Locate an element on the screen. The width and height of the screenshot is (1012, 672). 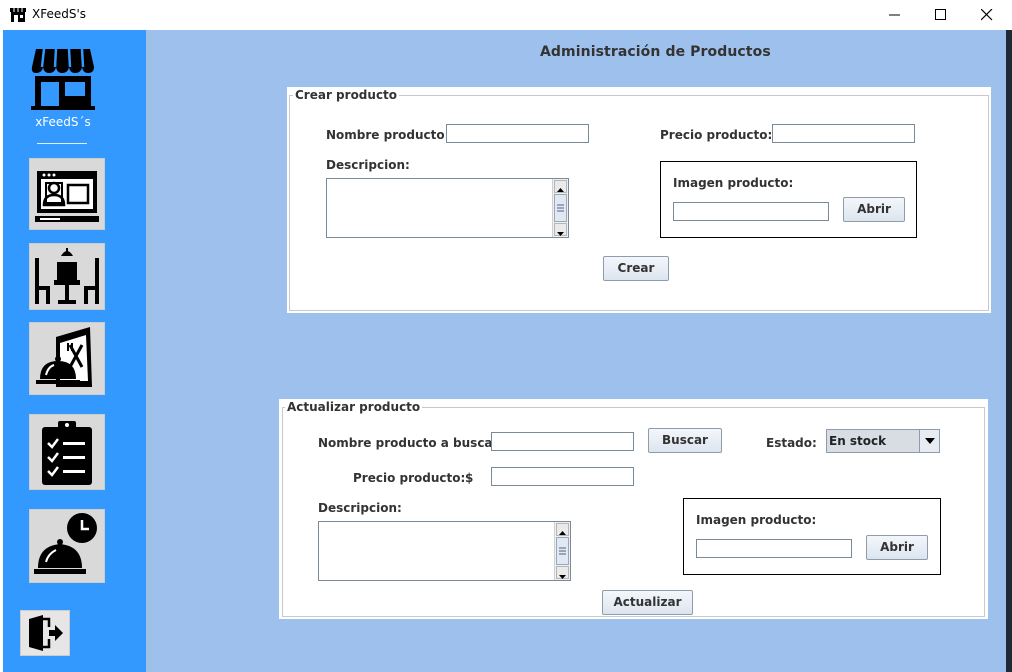
window-edge is located at coordinates (1009, 351).